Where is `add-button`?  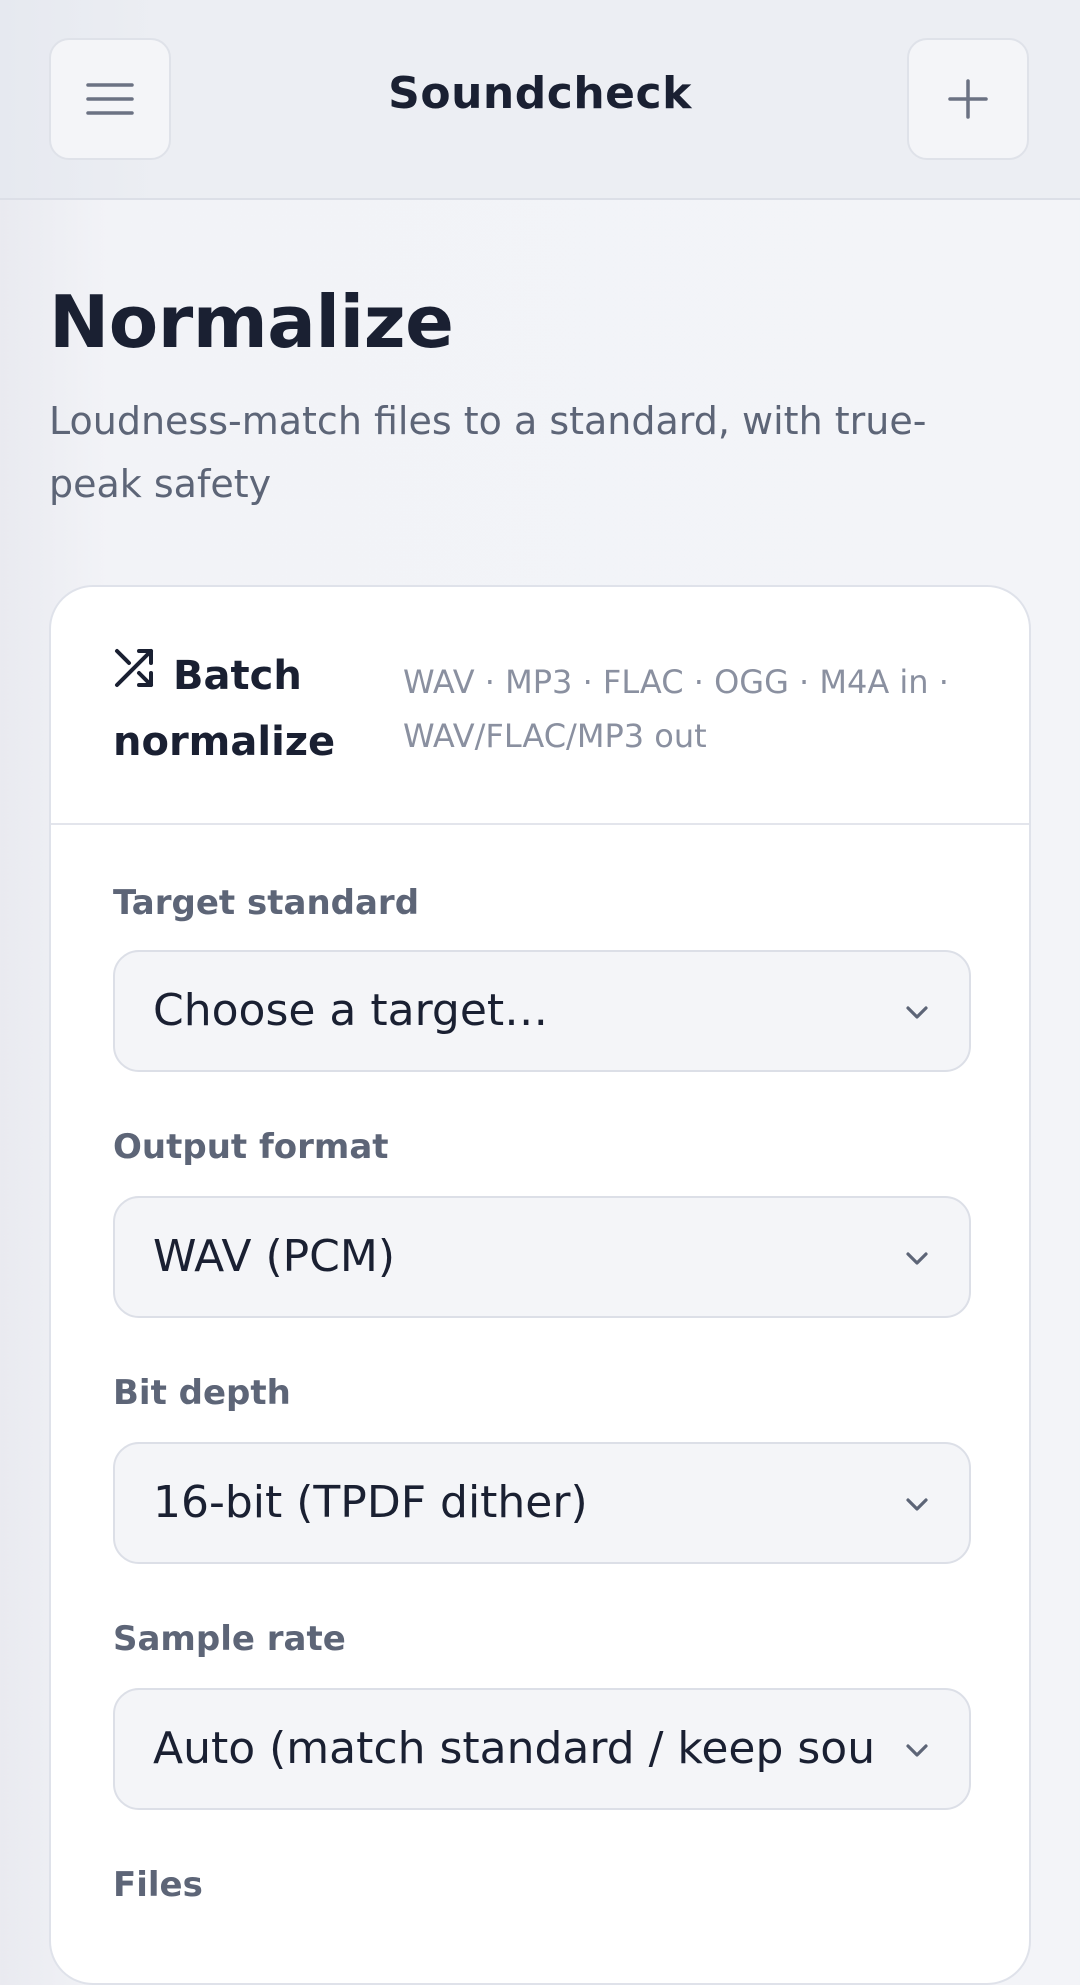
add-button is located at coordinates (968, 99).